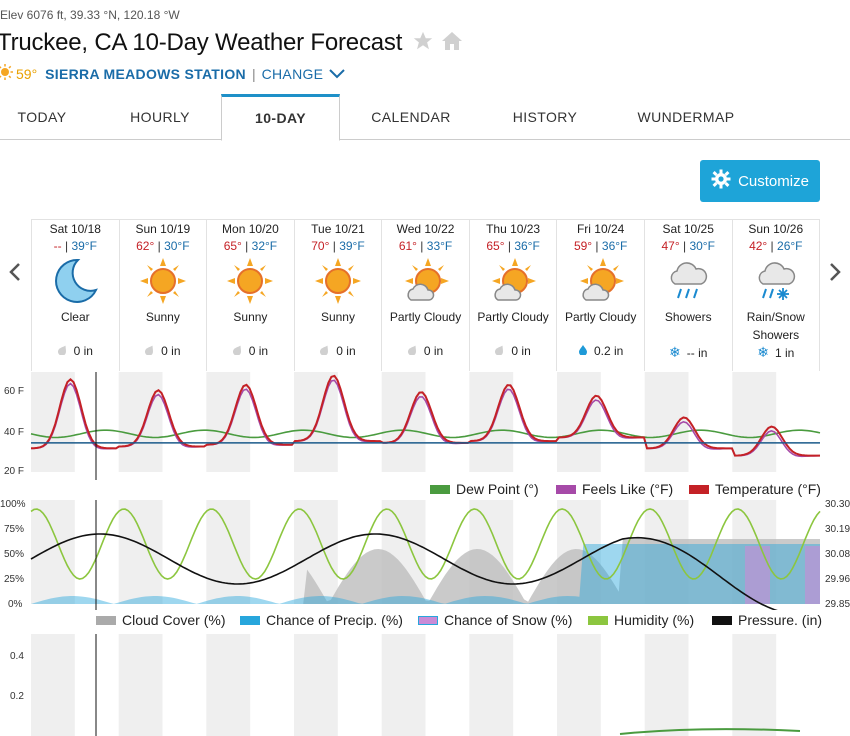 Image resolution: width=850 pixels, height=736 pixels. I want to click on home-icon, so click(452, 43).